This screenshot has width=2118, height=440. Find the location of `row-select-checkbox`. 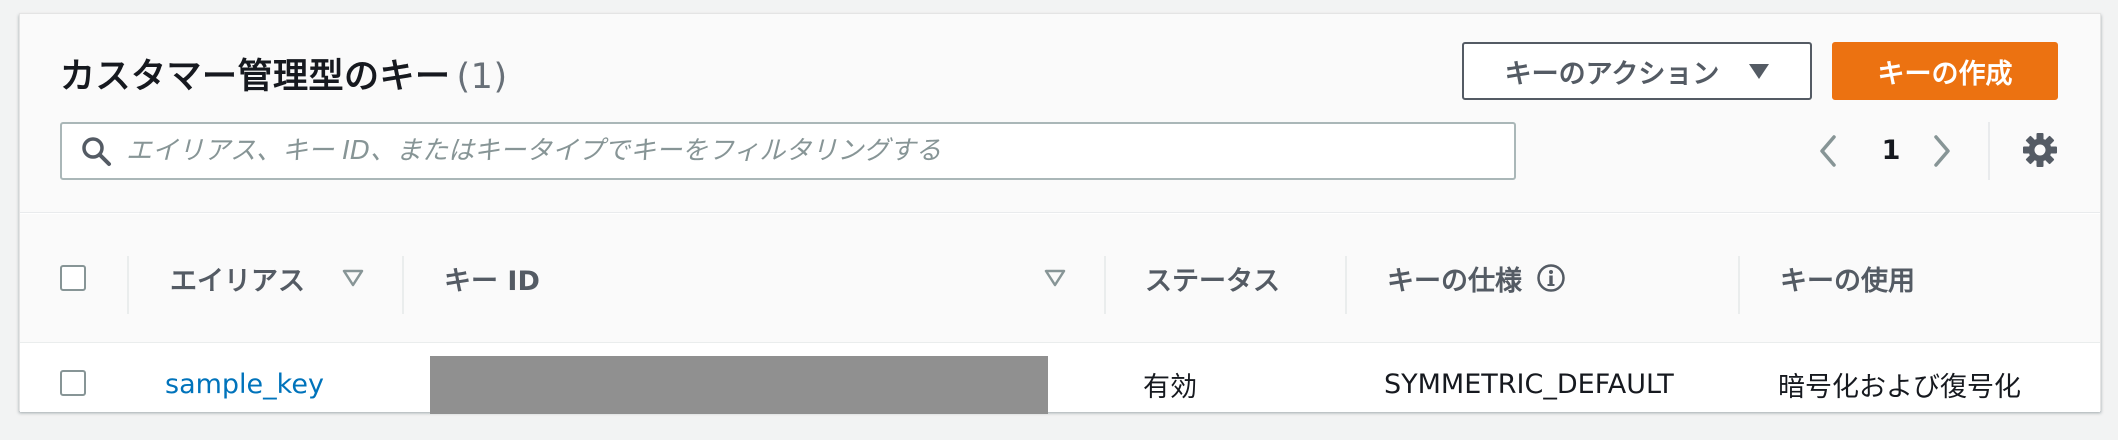

row-select-checkbox is located at coordinates (73, 383).